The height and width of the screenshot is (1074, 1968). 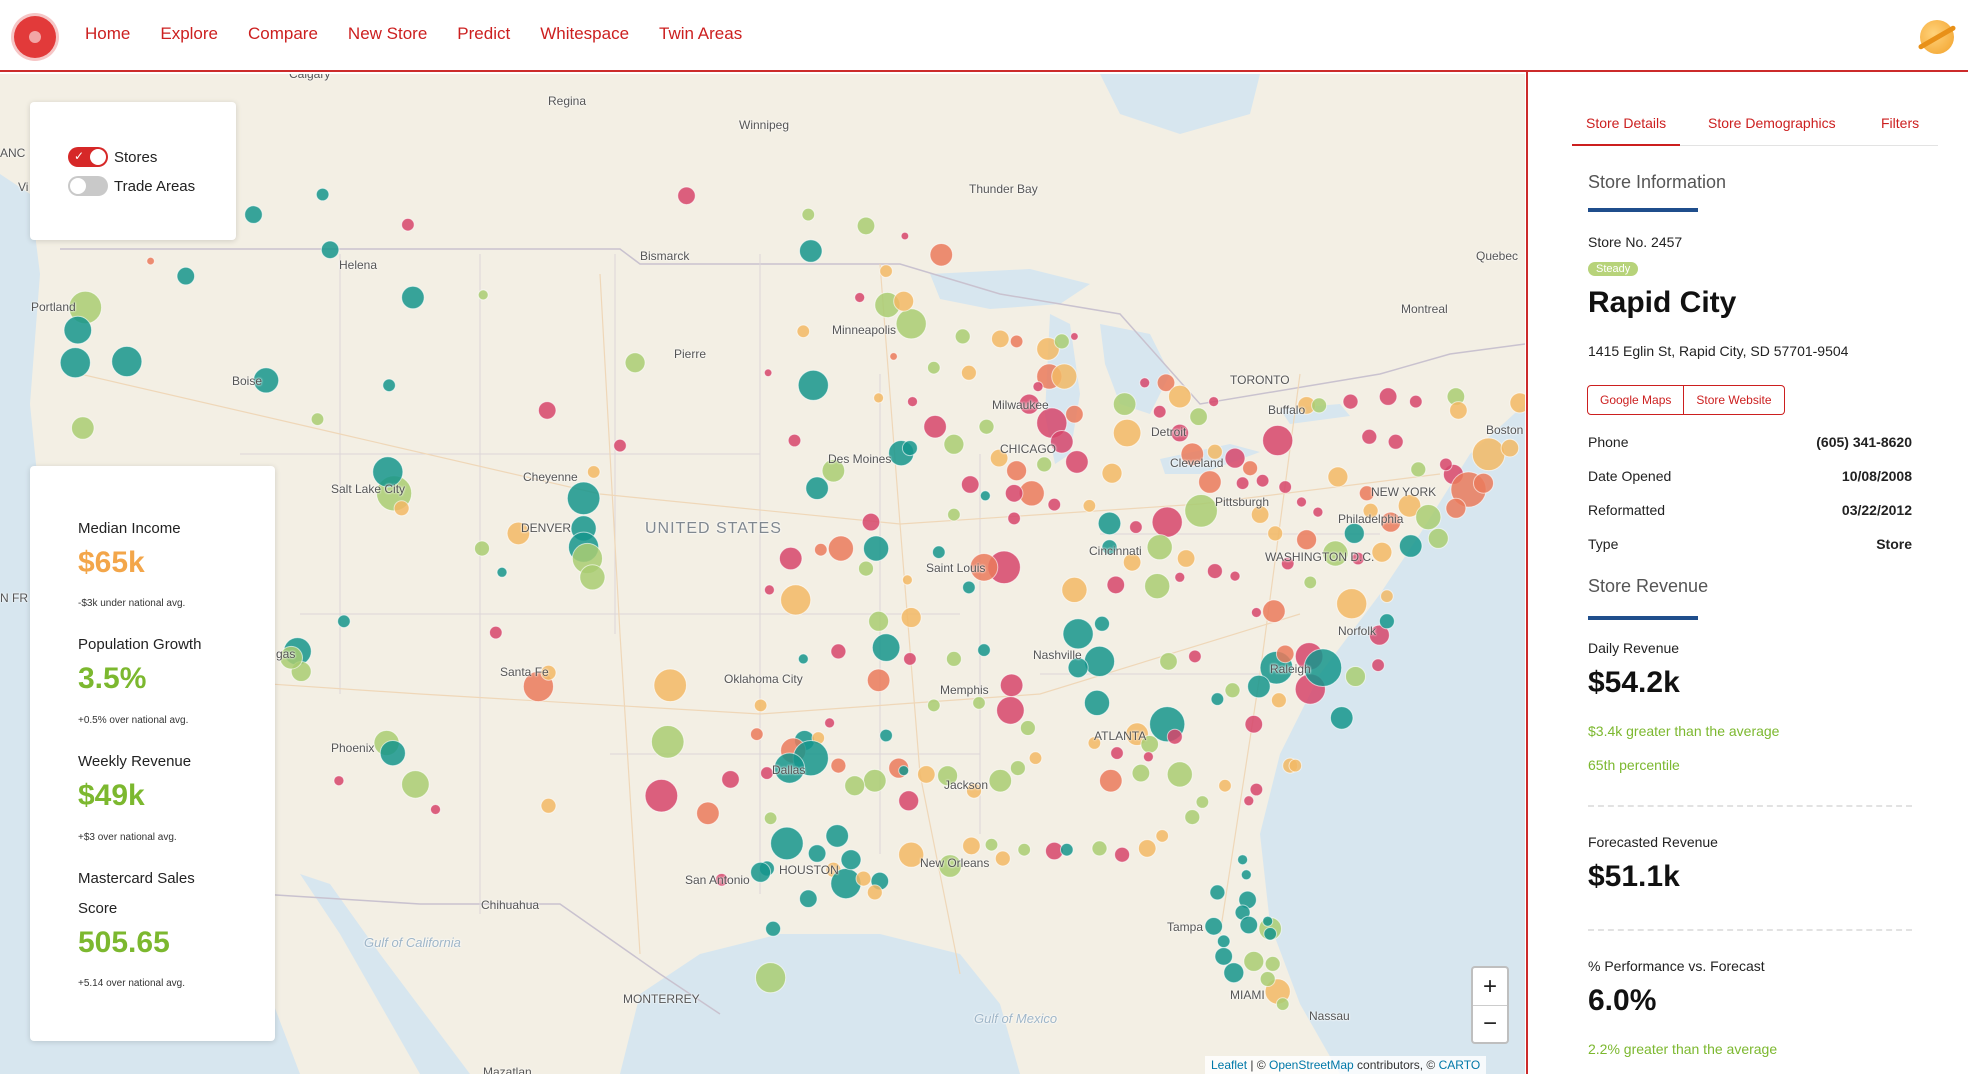 What do you see at coordinates (189, 34) in the screenshot?
I see `nav-explore: Explore` at bounding box center [189, 34].